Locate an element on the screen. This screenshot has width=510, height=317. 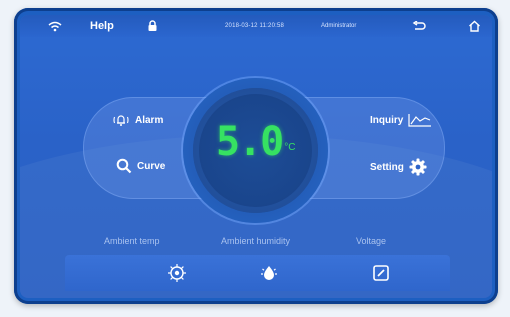
inquiry-button: Inquiry is located at coordinates (398, 120).